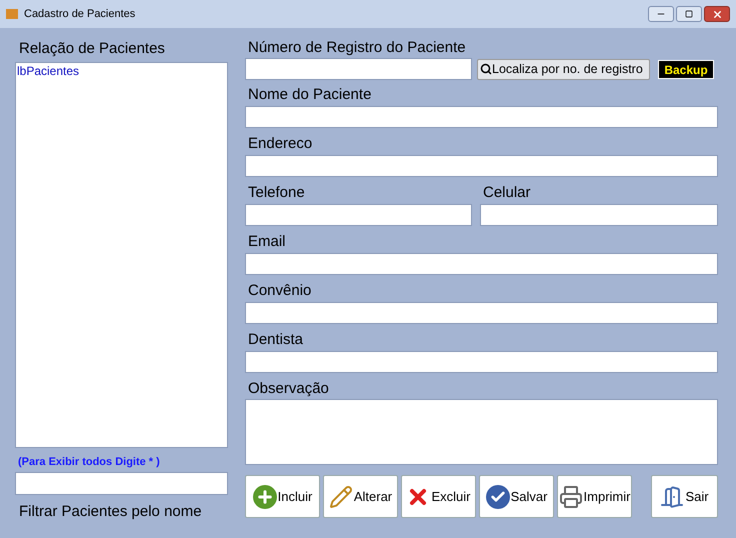 The image size is (736, 538). Describe the element at coordinates (12, 14) in the screenshot. I see `app-icon` at that location.